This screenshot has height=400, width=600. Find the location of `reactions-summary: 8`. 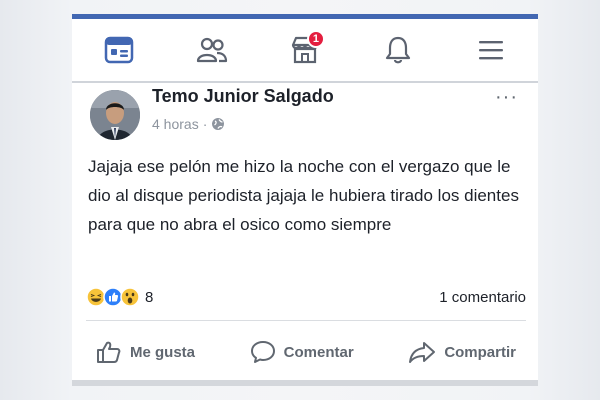

reactions-summary: 8 is located at coordinates (119, 297).